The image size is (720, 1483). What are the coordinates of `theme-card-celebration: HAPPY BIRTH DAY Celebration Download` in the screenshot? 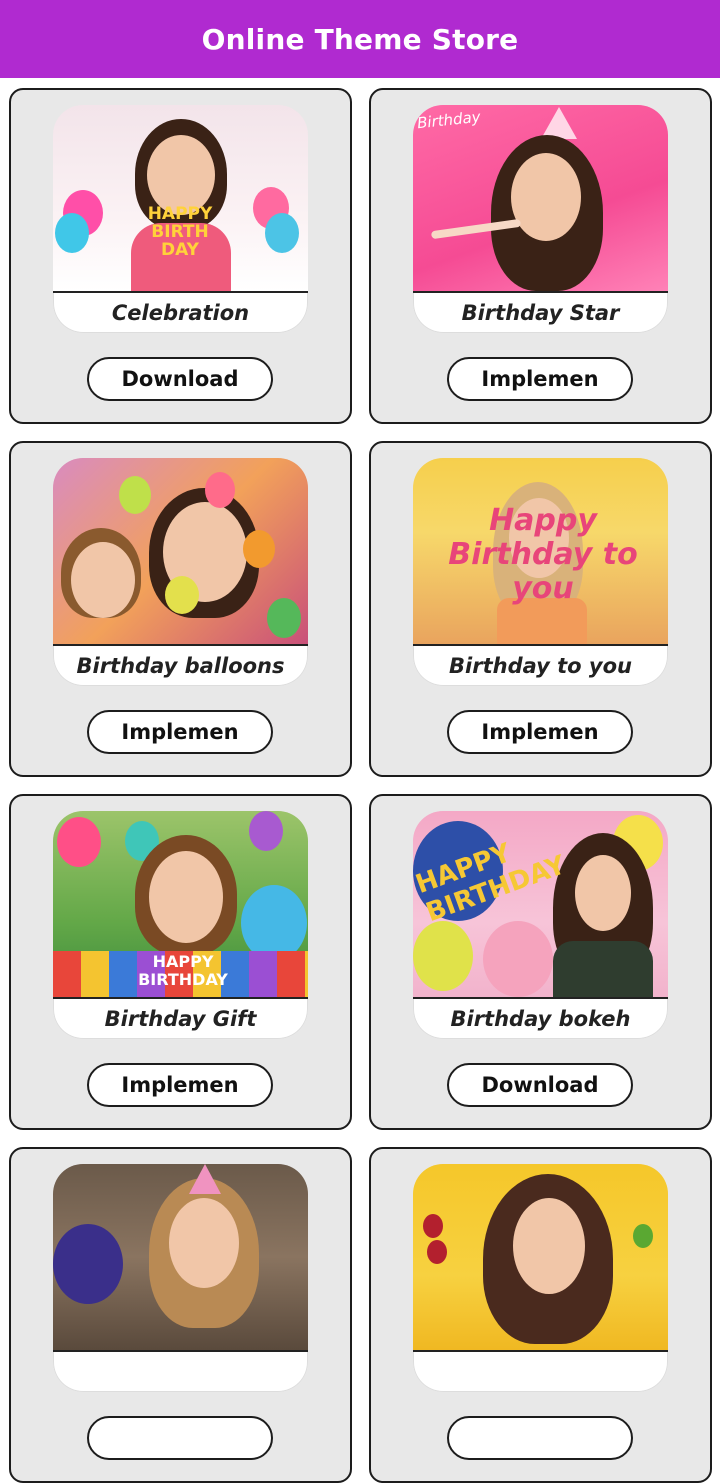 It's located at (180, 256).